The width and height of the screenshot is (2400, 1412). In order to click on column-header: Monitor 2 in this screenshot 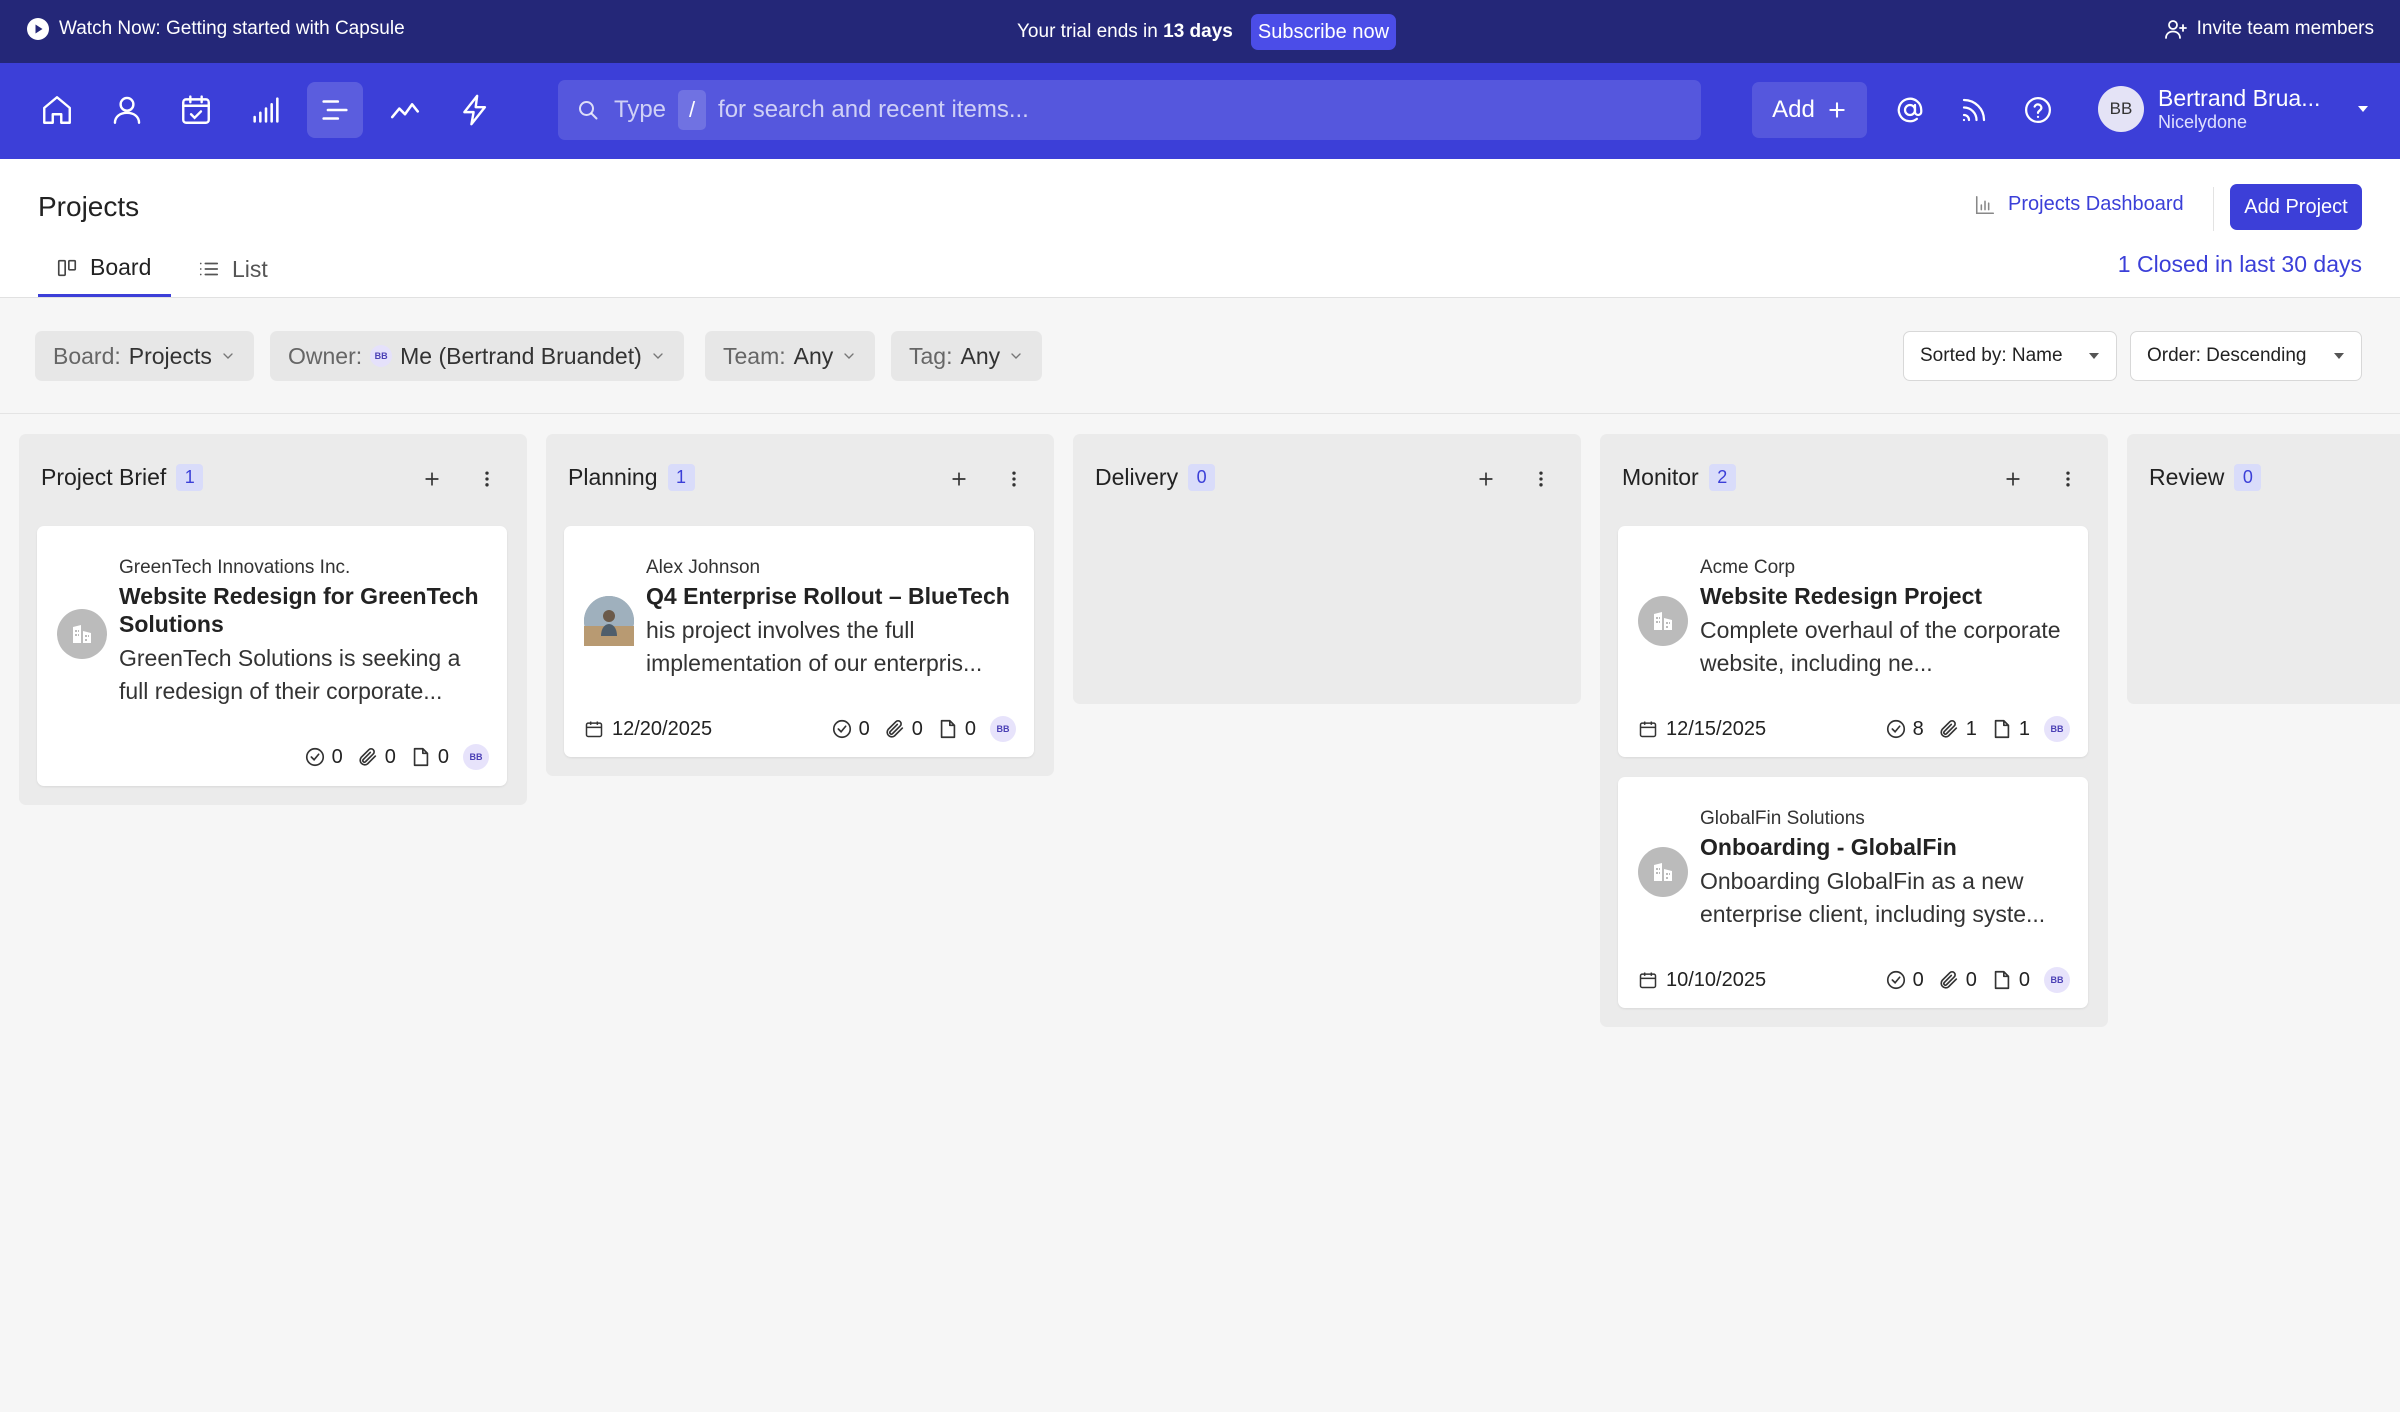, I will do `click(1679, 477)`.